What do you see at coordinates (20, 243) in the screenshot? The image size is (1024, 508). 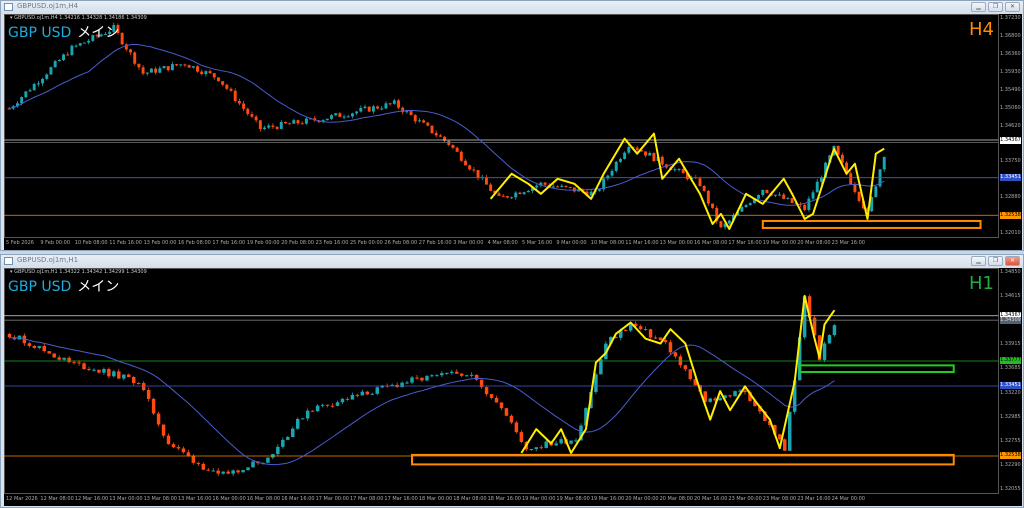 I see `time-axis-label: 5 Feb 2026` at bounding box center [20, 243].